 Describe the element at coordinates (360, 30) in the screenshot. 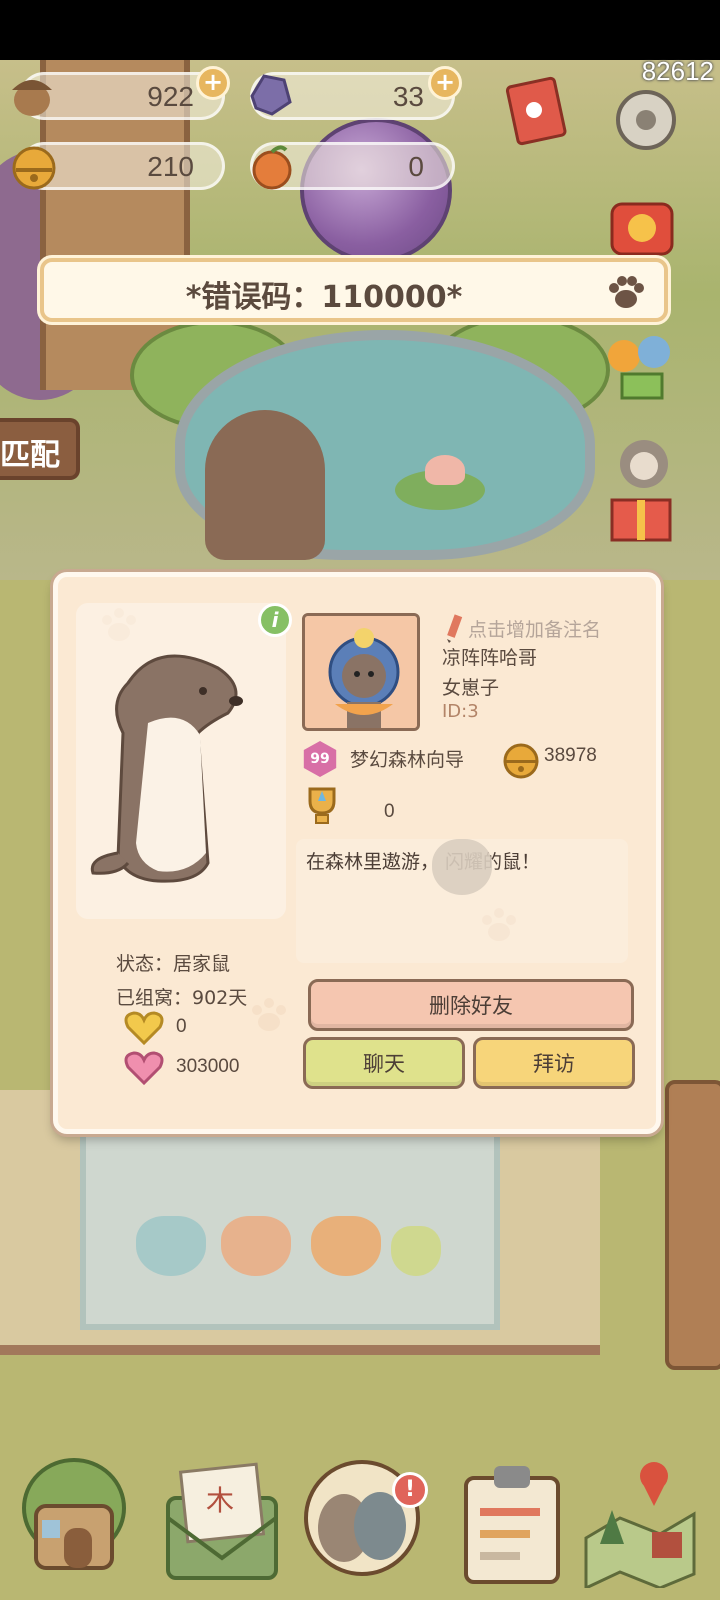

I see `status-bar-area` at that location.